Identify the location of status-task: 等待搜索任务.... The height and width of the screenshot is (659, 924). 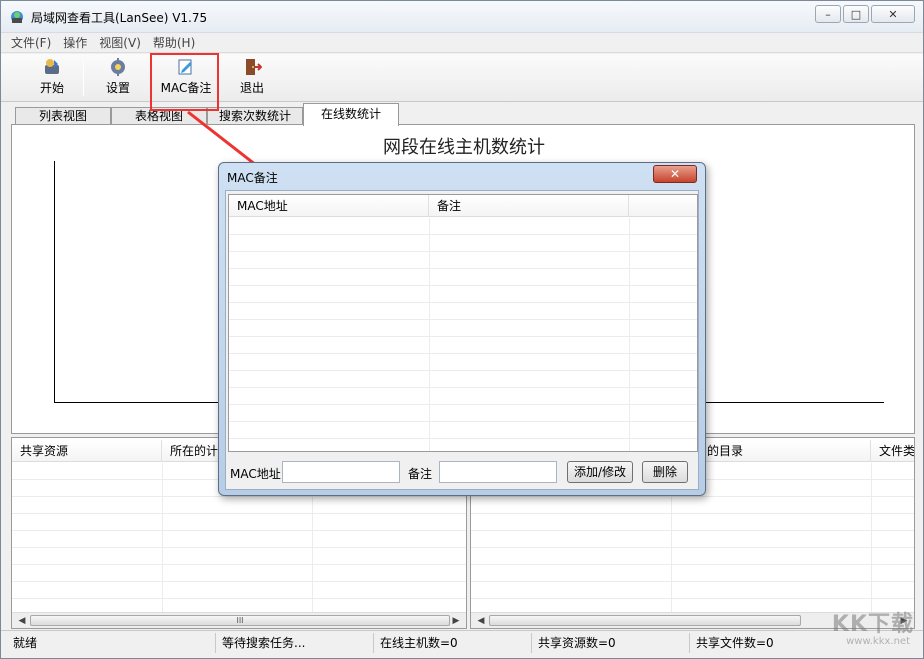
(294, 643).